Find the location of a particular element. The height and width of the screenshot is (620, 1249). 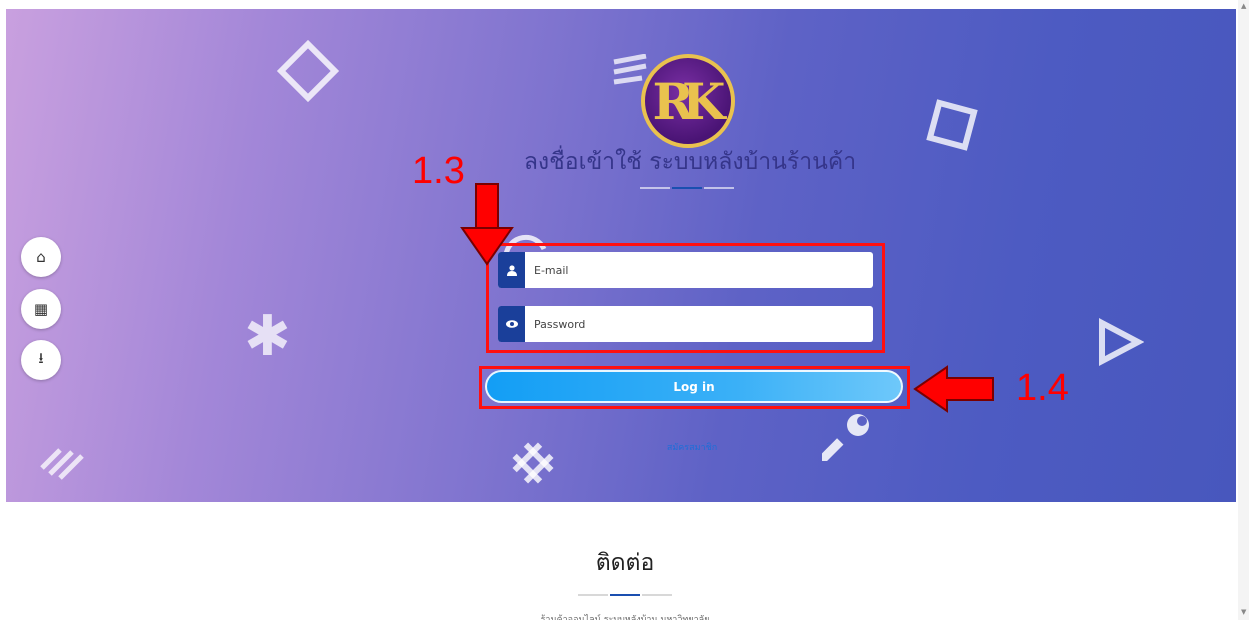

annotation-step-1-3: 1.3 is located at coordinates (438, 171).